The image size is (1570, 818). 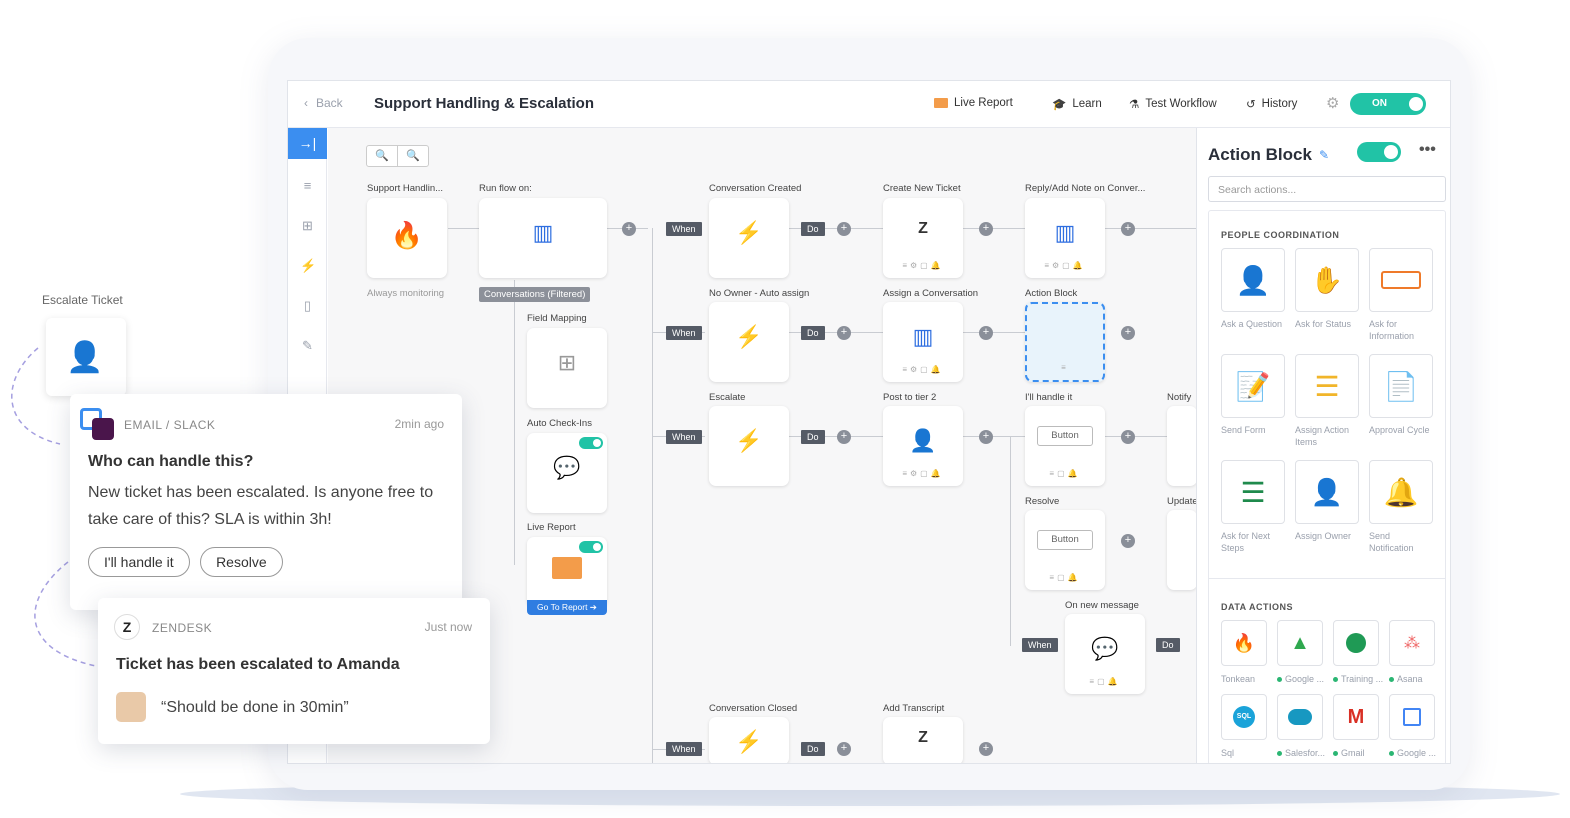 I want to click on gmail-action: M Gmail, so click(x=1357, y=726).